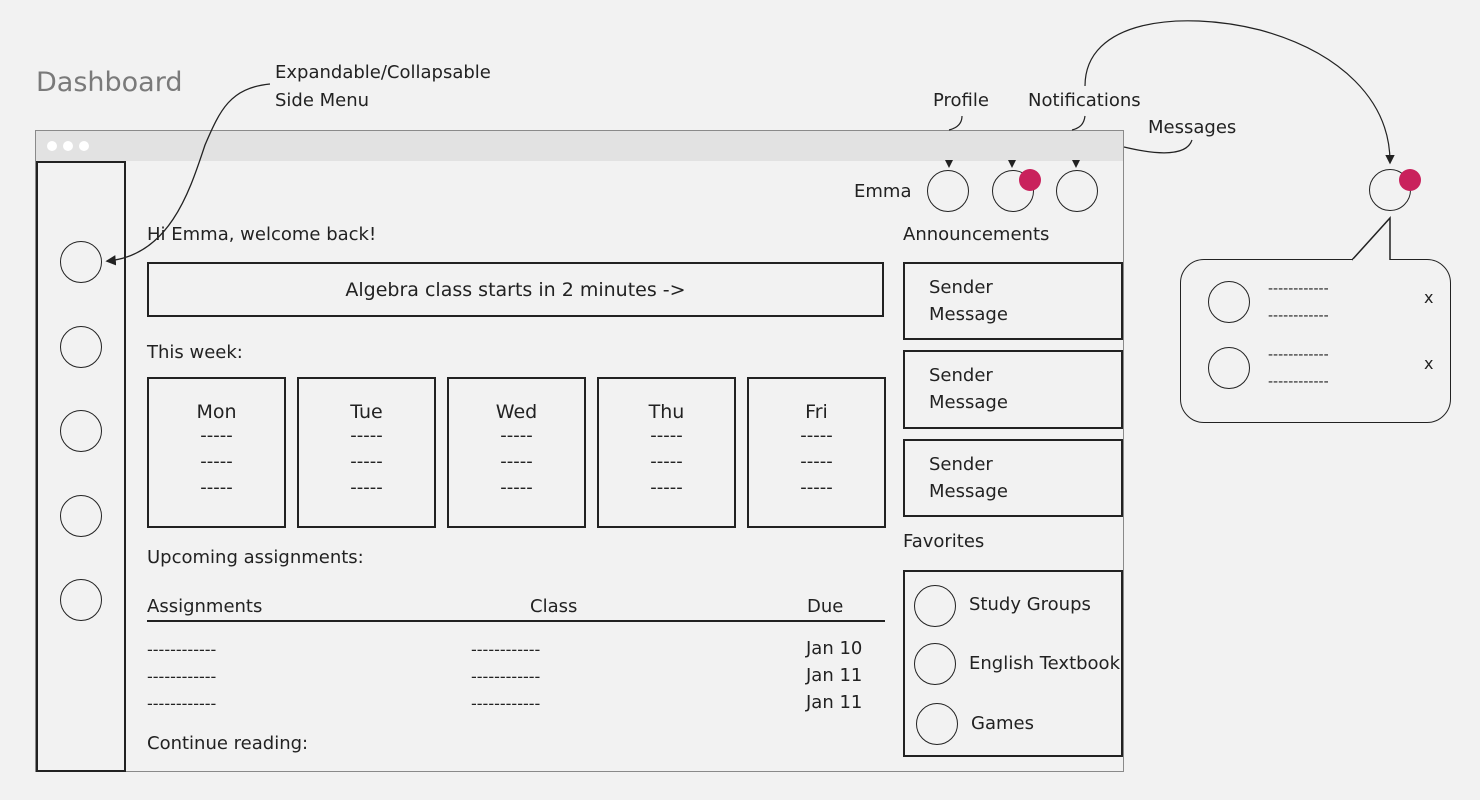 This screenshot has height=800, width=1480. I want to click on notifications-arrow-head, so click(1012, 164).